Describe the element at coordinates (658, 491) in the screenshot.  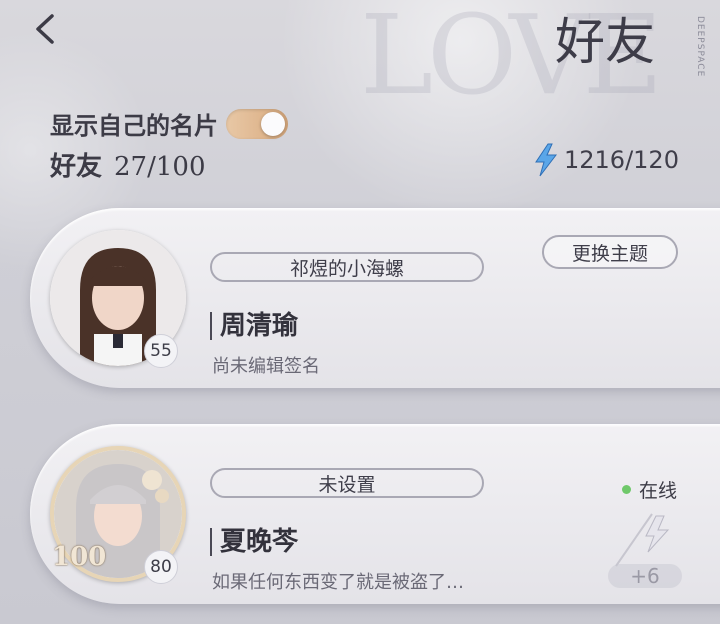
I see `online-status-label: 在线` at that location.